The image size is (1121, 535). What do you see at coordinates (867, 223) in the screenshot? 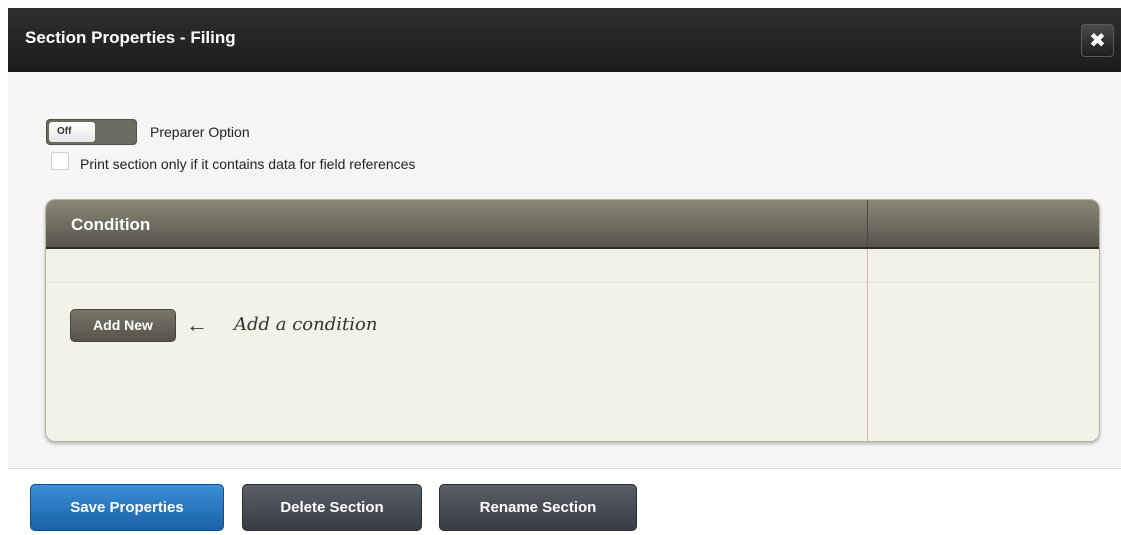
I see `header-column-divider` at bounding box center [867, 223].